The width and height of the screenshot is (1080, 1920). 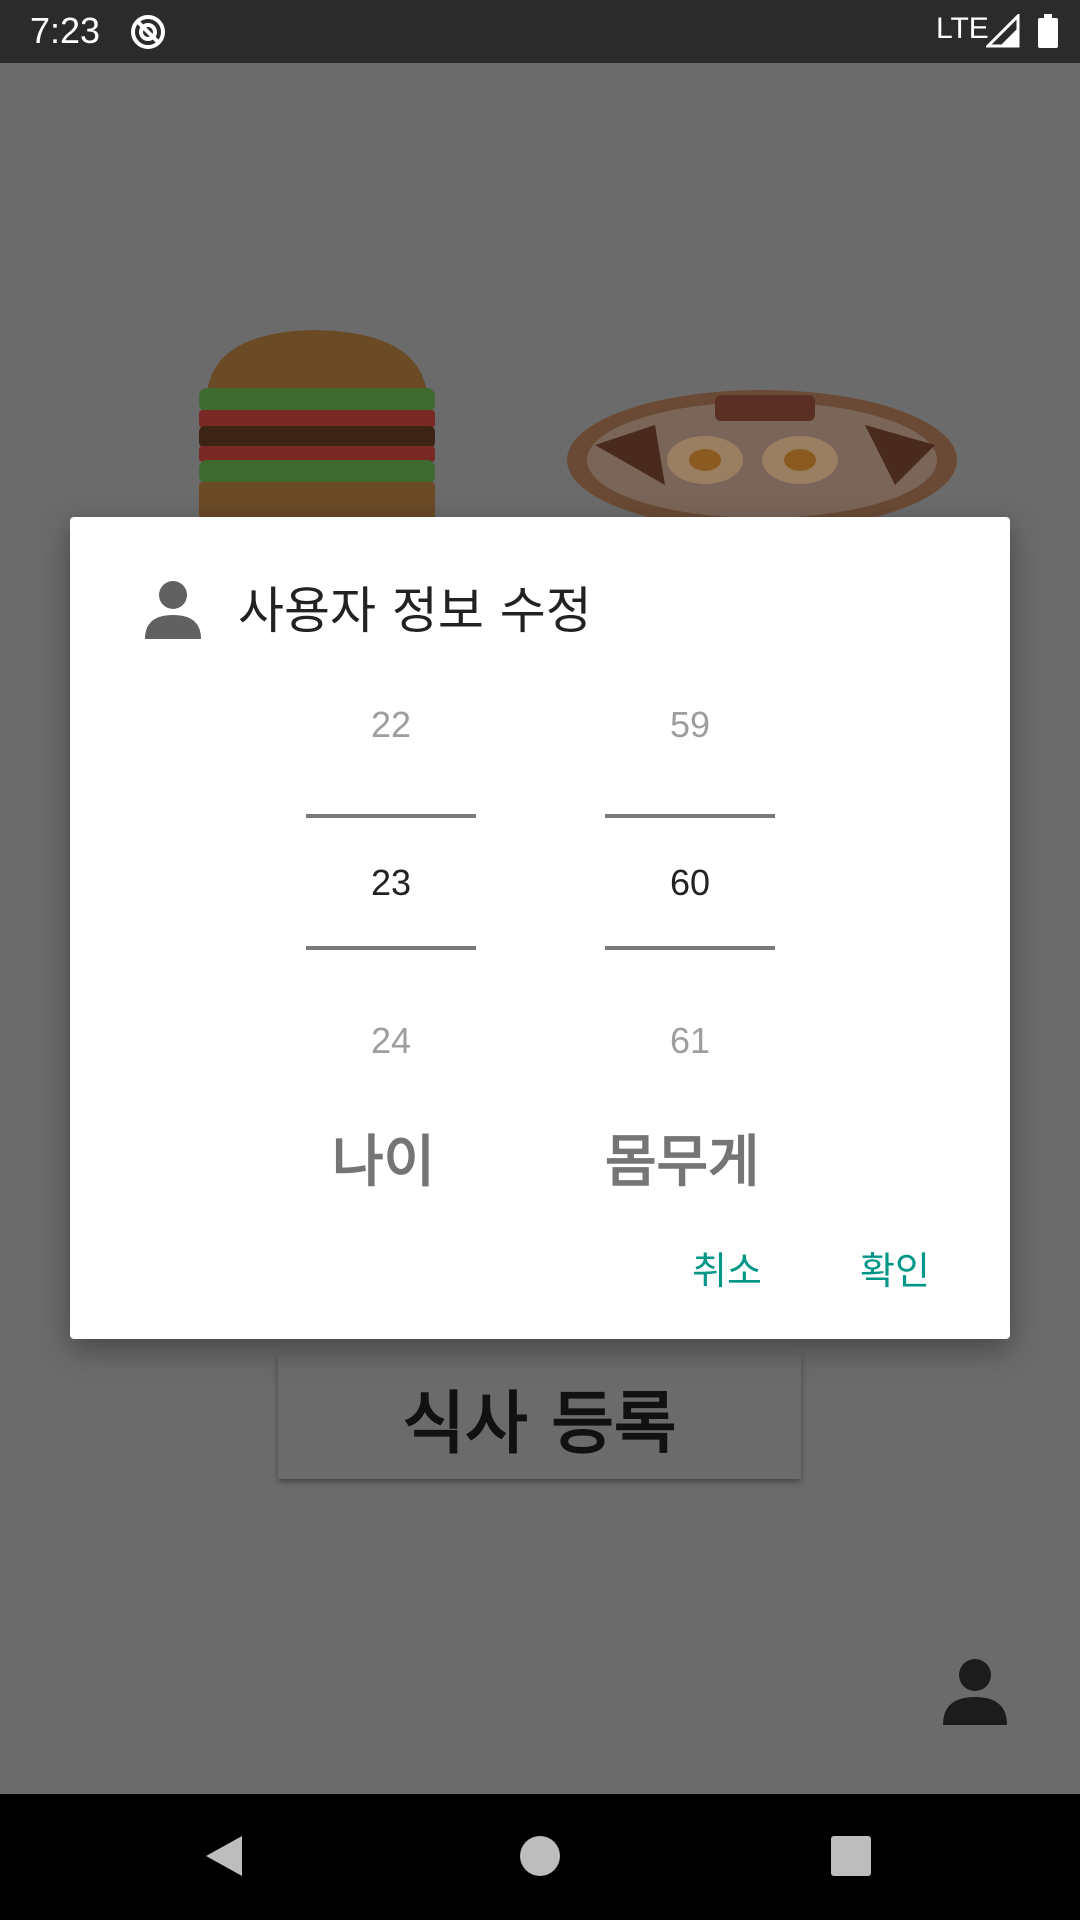 What do you see at coordinates (851, 1856) in the screenshot?
I see `recents-icon` at bounding box center [851, 1856].